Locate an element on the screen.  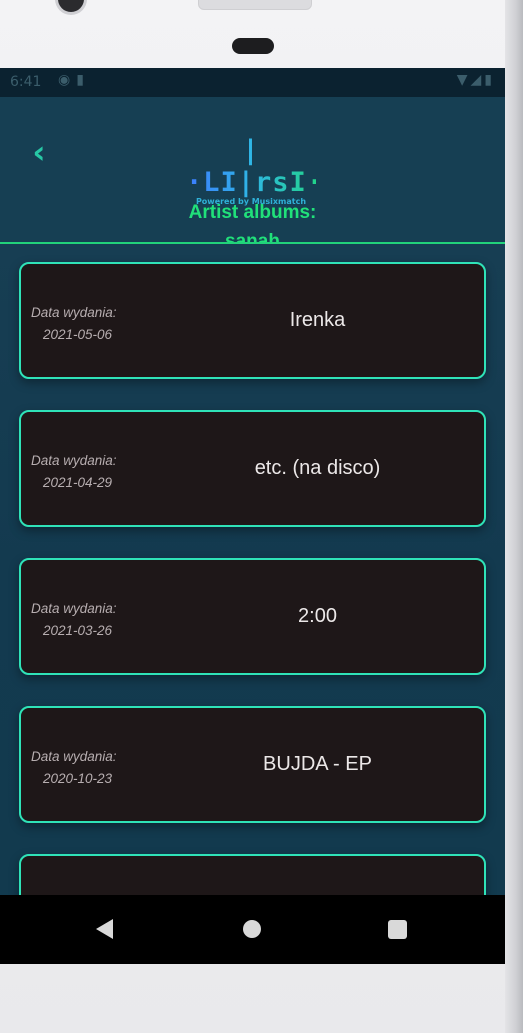
nav-home-icon is located at coordinates (252, 929).